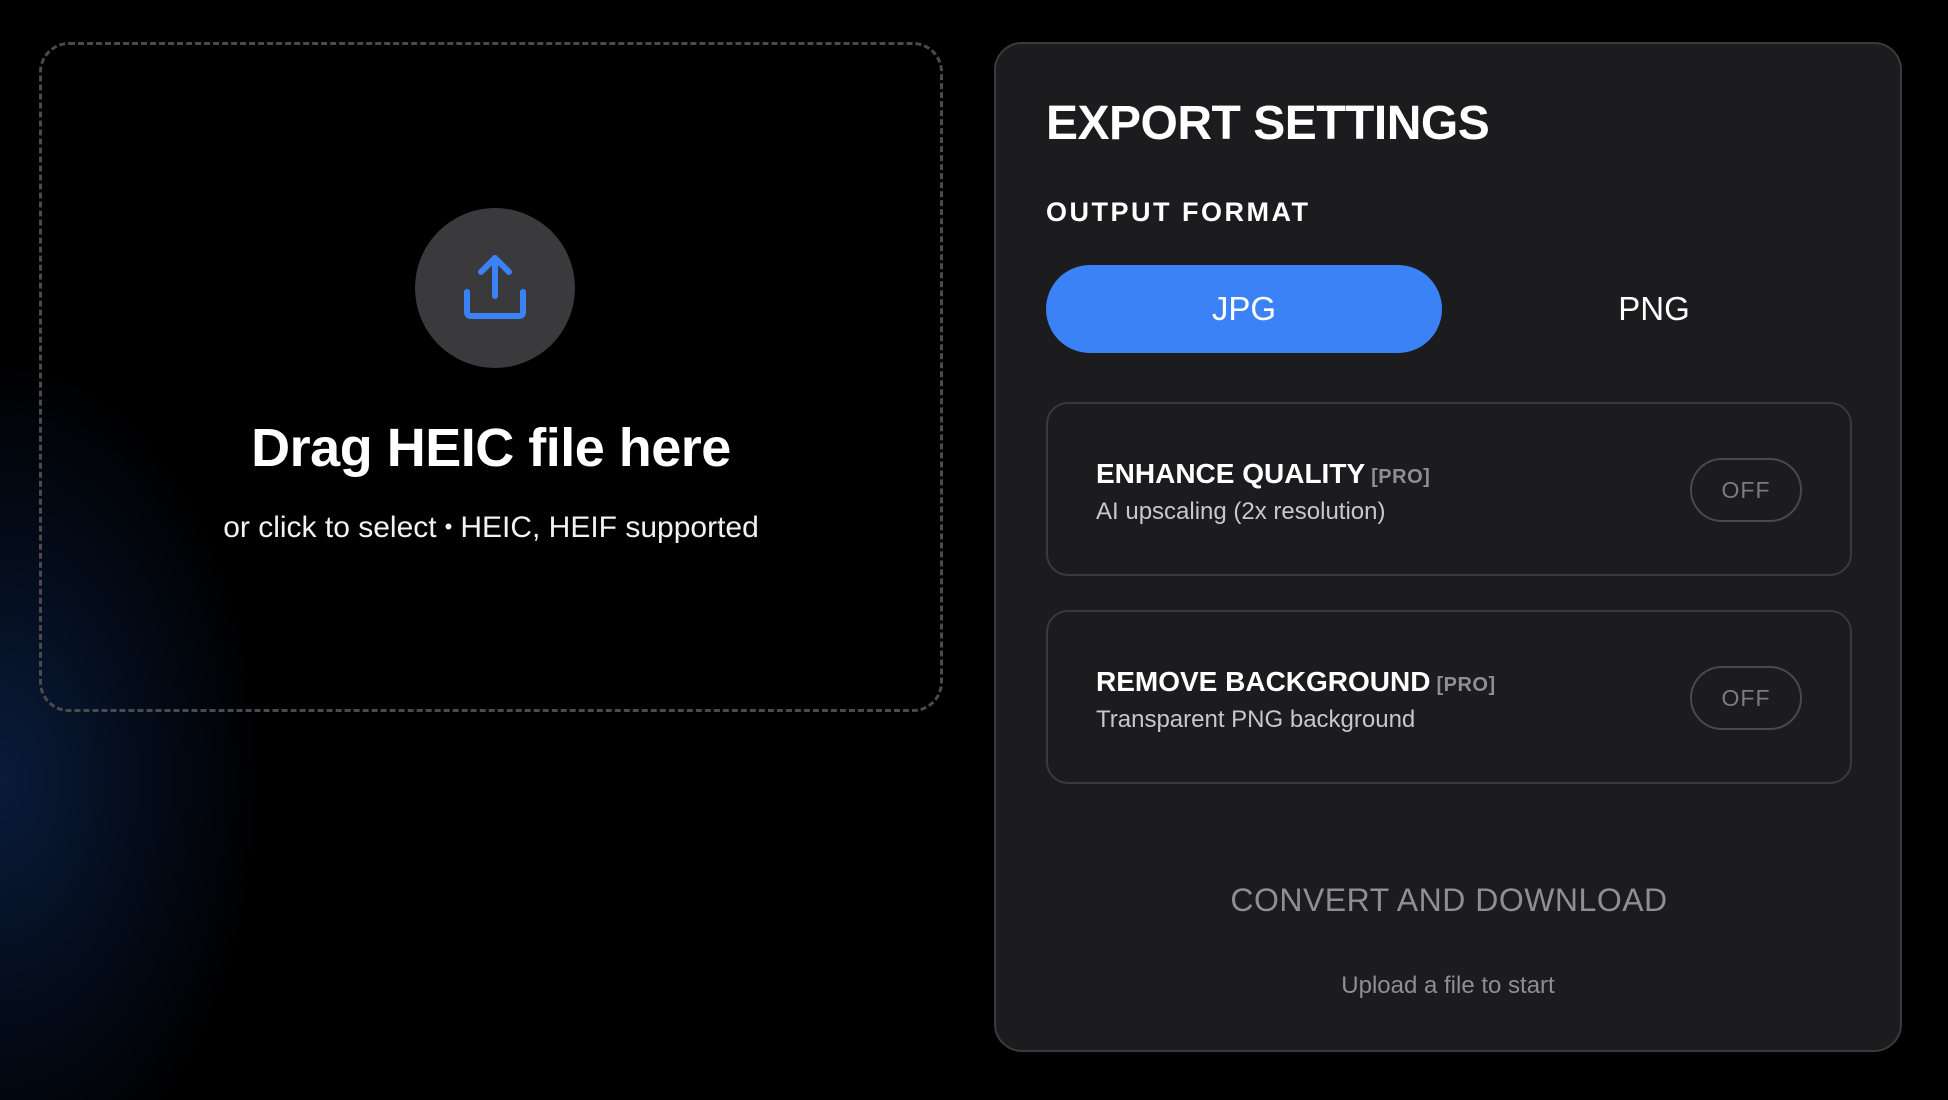 Image resolution: width=1948 pixels, height=1100 pixels. I want to click on remove-background-label: REMOVE BACKGROUND, so click(1263, 681).